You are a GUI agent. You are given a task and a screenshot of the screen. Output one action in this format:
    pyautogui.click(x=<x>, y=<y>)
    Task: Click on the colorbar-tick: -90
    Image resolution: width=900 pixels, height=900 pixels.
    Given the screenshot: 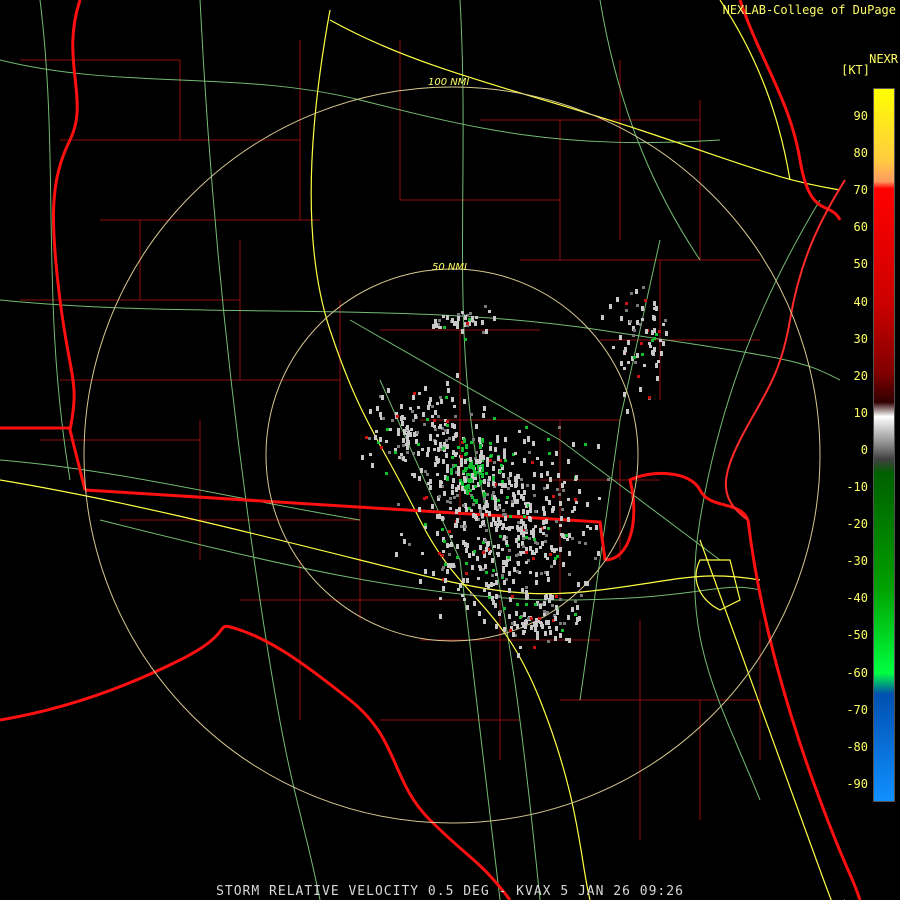 What is the action you would take?
    pyautogui.click(x=857, y=783)
    